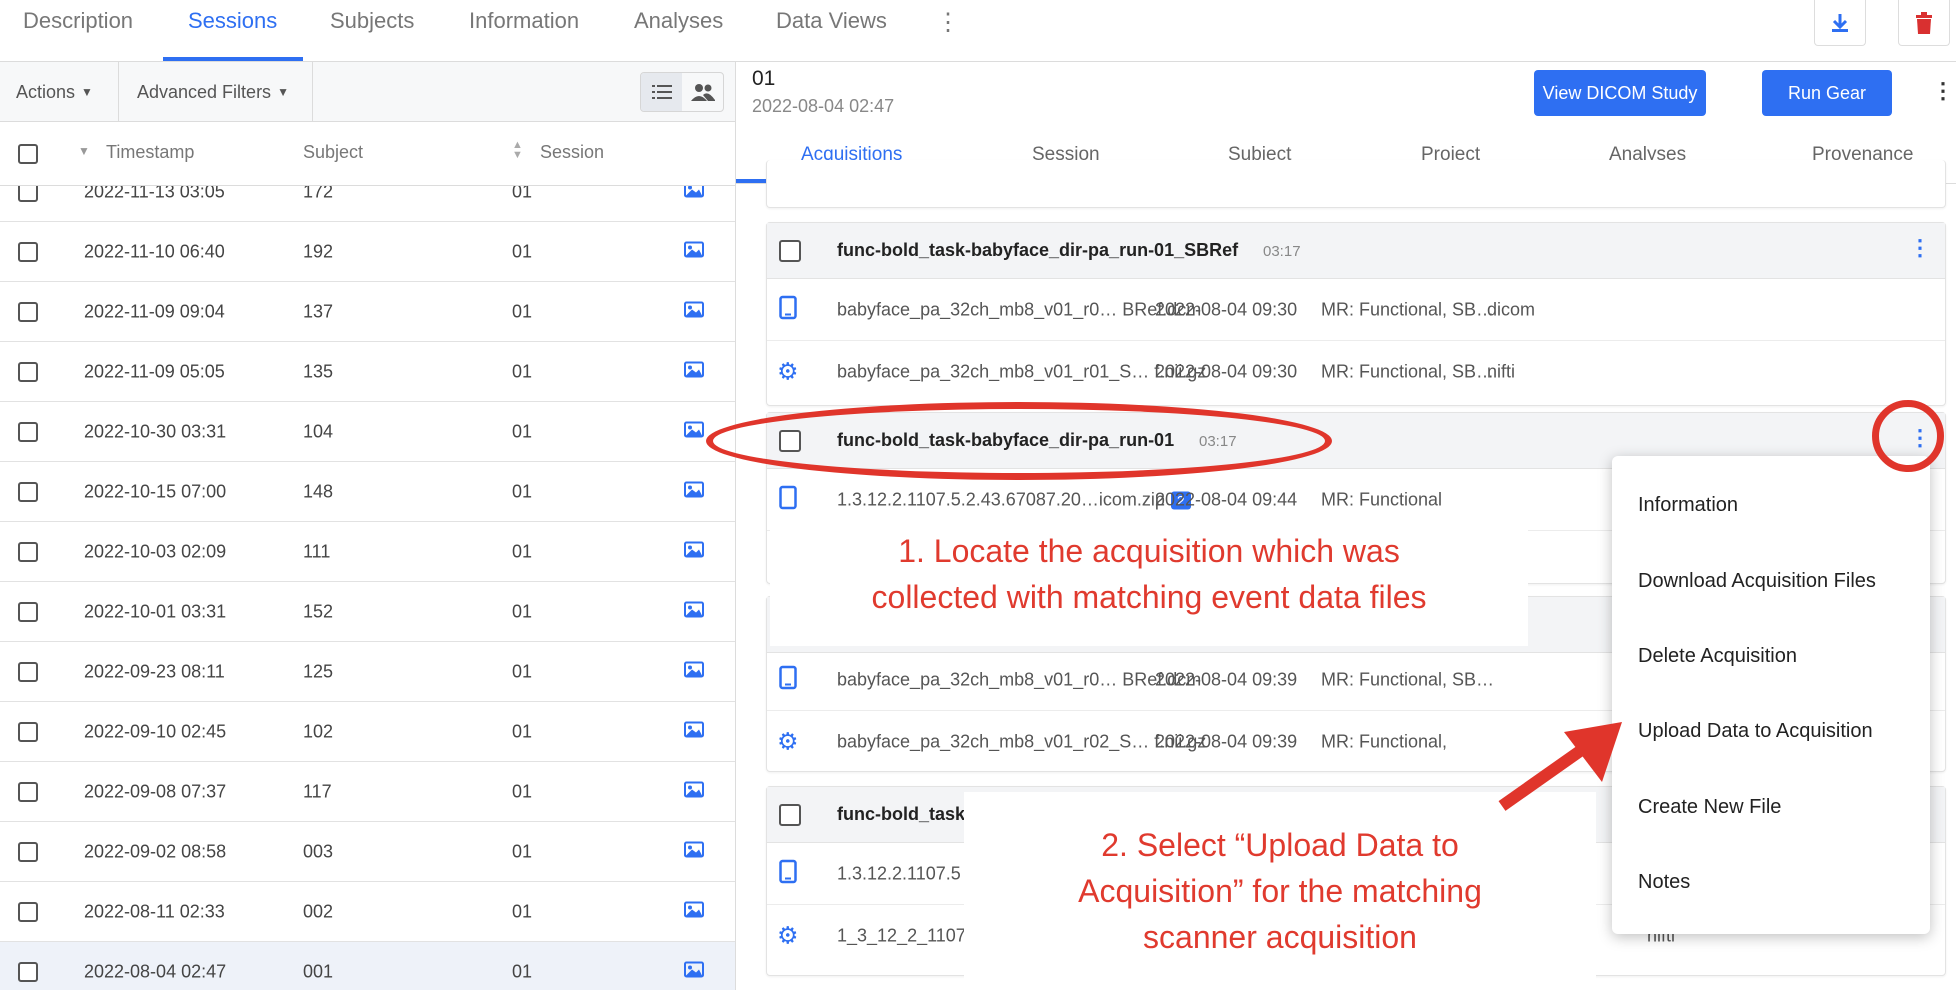 Image resolution: width=1956 pixels, height=990 pixels. What do you see at coordinates (367, 252) in the screenshot?
I see `table-row: 2022-11-10 06:40 192 01` at bounding box center [367, 252].